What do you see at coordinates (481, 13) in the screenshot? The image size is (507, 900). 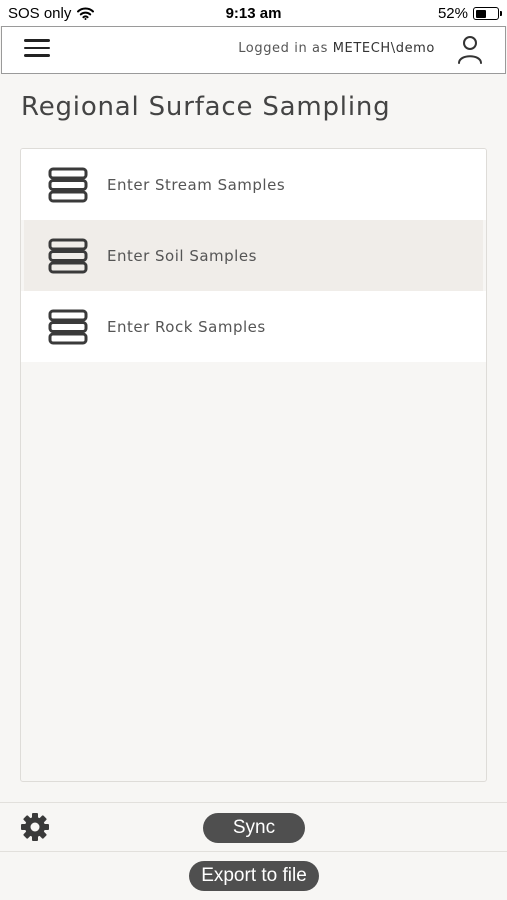 I see `battery-fill` at bounding box center [481, 13].